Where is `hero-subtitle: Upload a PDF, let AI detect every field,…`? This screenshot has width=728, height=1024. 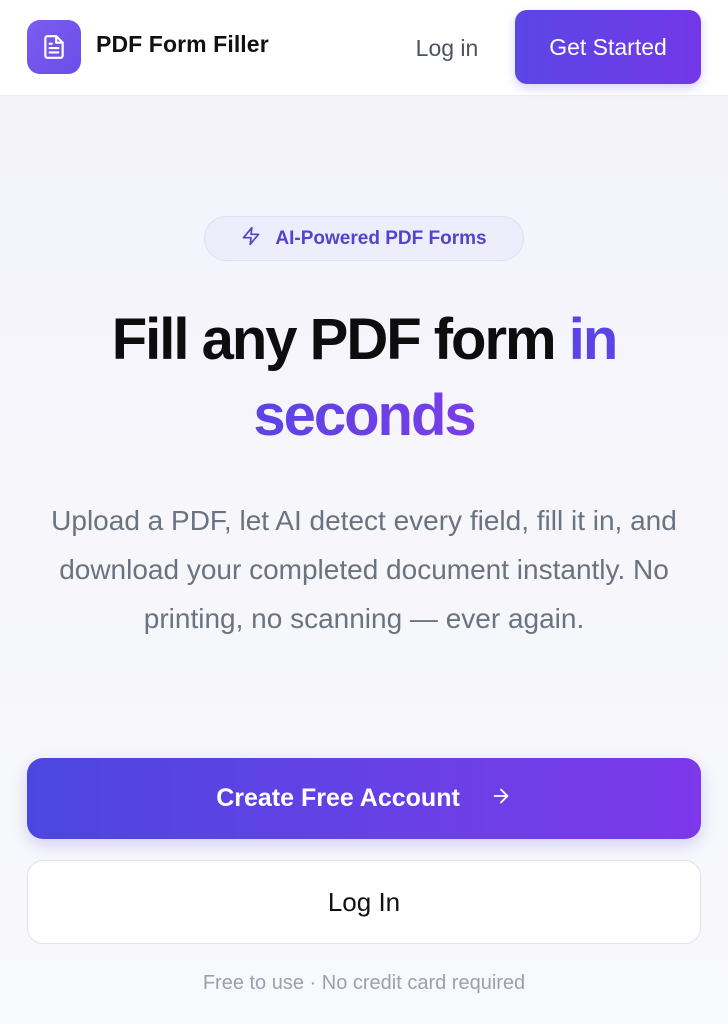 hero-subtitle: Upload a PDF, let AI detect every field,… is located at coordinates (364, 569).